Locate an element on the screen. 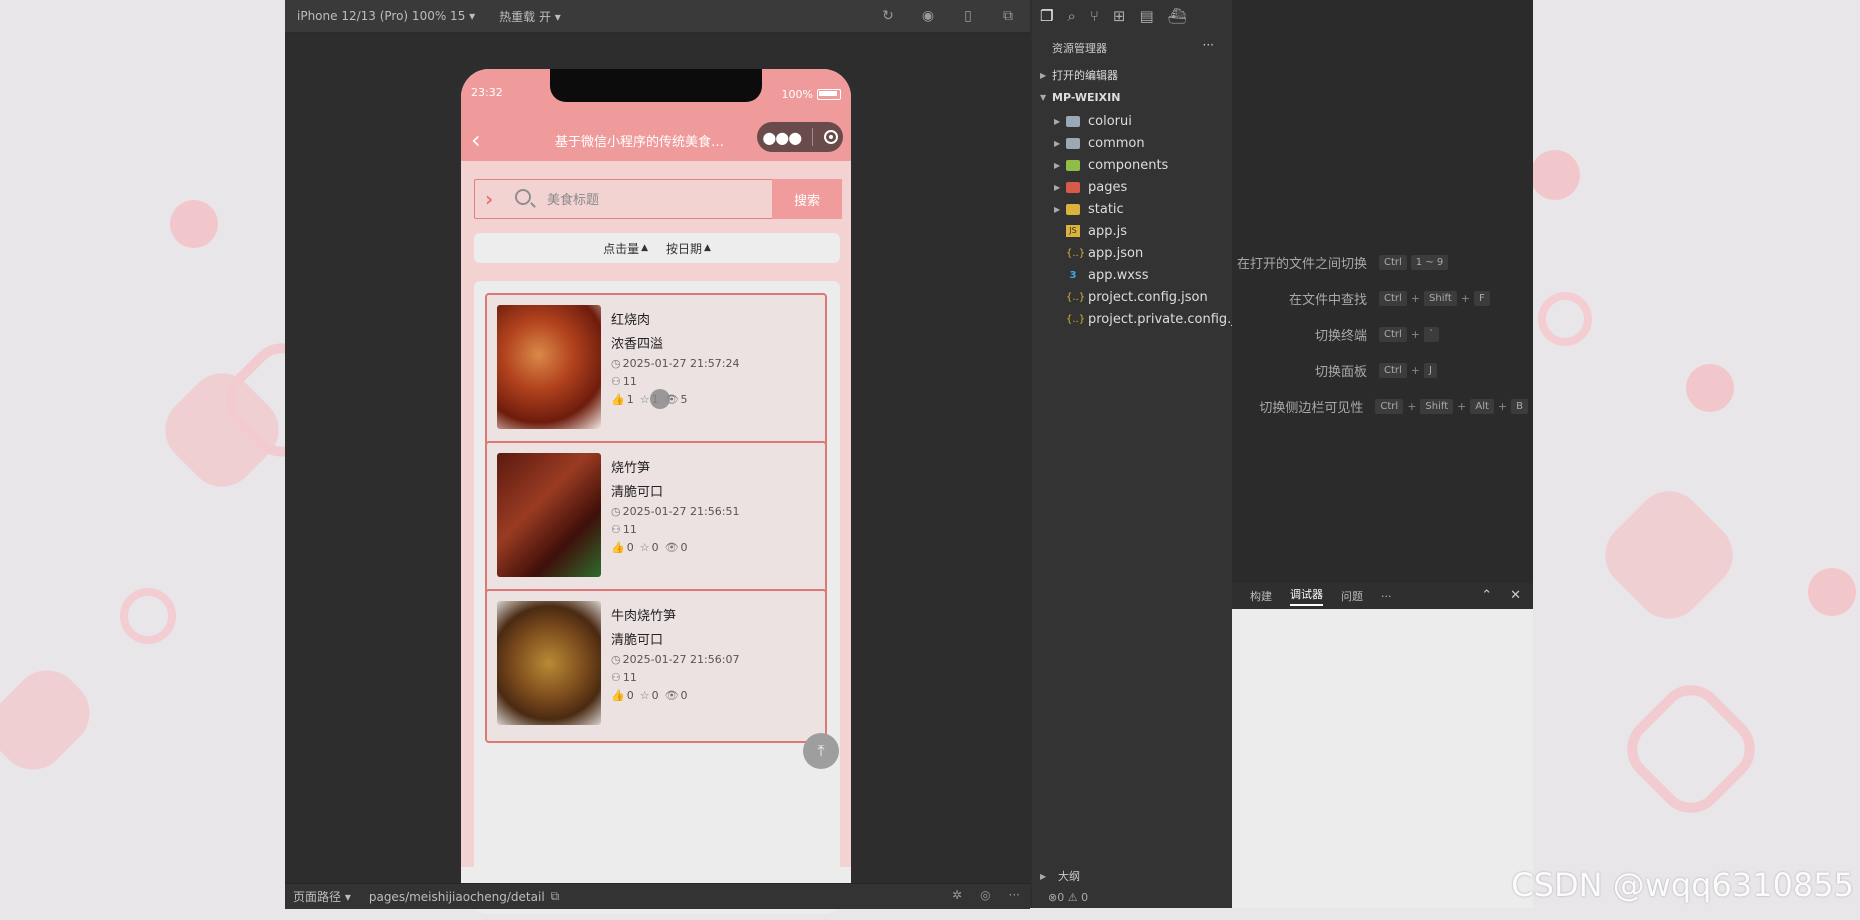  source-control-icon: ⑂ is located at coordinates (1094, 16).